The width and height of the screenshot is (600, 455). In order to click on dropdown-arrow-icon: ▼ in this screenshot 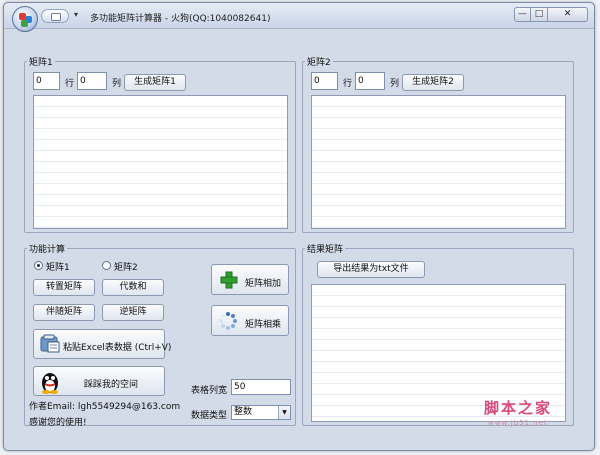, I will do `click(284, 412)`.